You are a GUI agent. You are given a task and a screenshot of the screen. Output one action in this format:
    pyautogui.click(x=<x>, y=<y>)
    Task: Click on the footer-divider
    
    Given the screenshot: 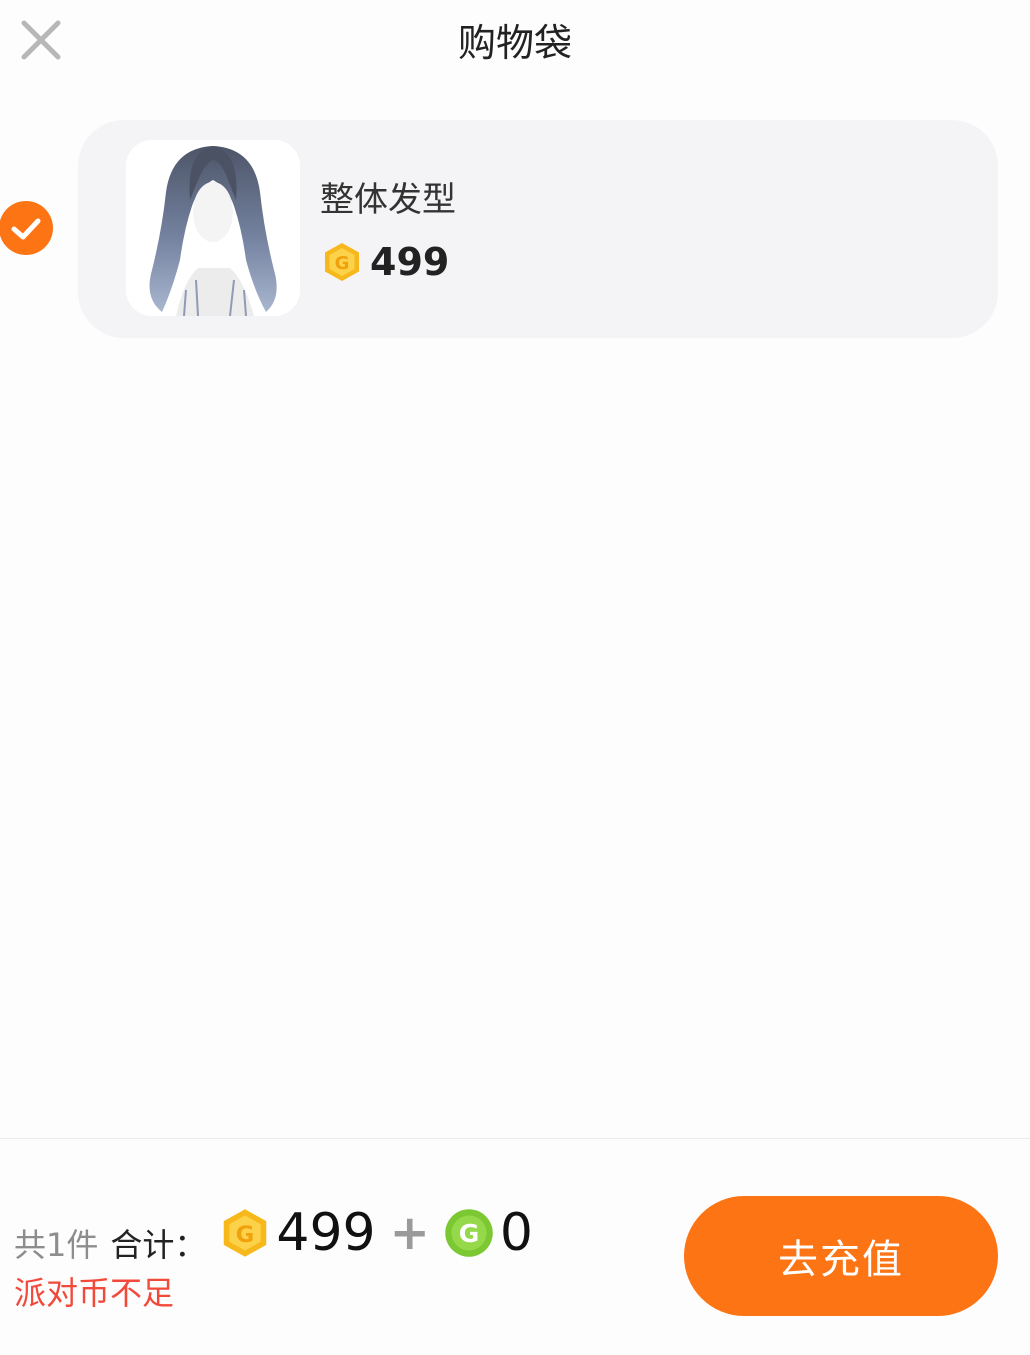 What is the action you would take?
    pyautogui.click(x=515, y=1138)
    